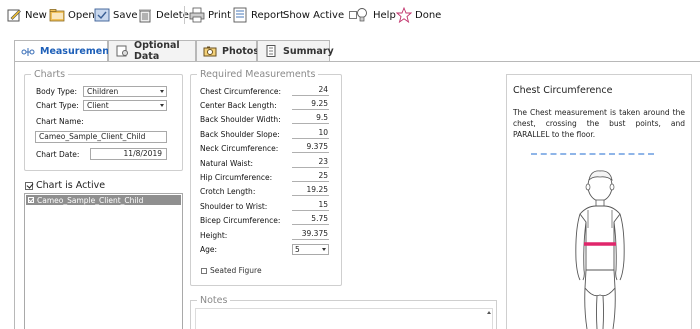  I want to click on report-icon, so click(240, 15).